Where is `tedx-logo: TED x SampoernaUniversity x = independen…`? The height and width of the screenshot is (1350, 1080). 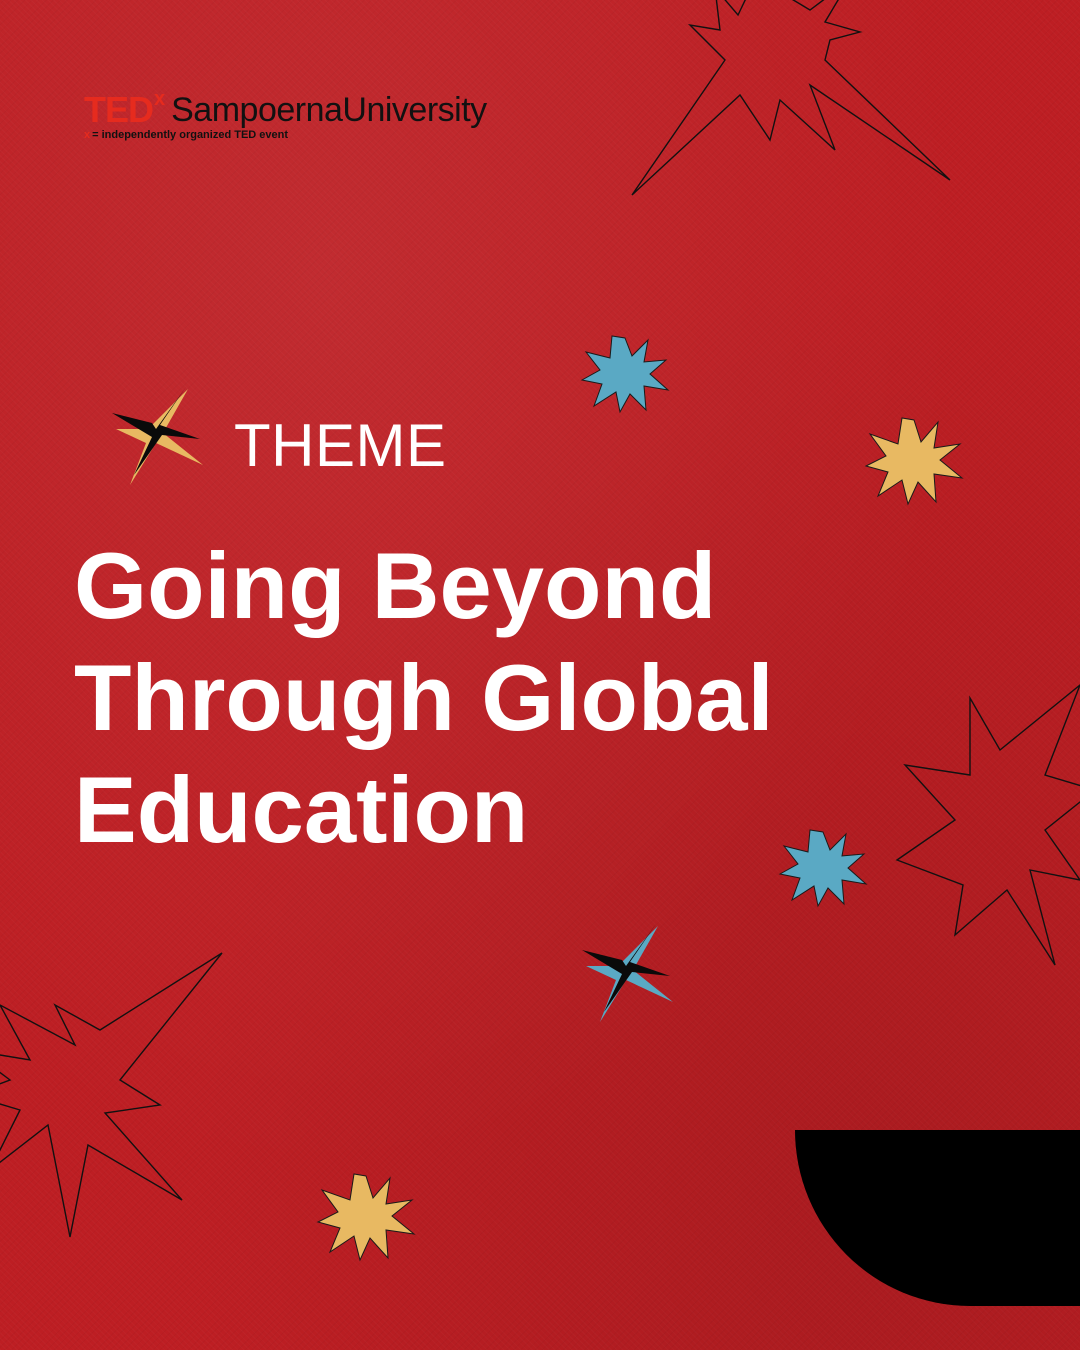 tedx-logo: TED x SampoernaUniversity x = independen… is located at coordinates (285, 114).